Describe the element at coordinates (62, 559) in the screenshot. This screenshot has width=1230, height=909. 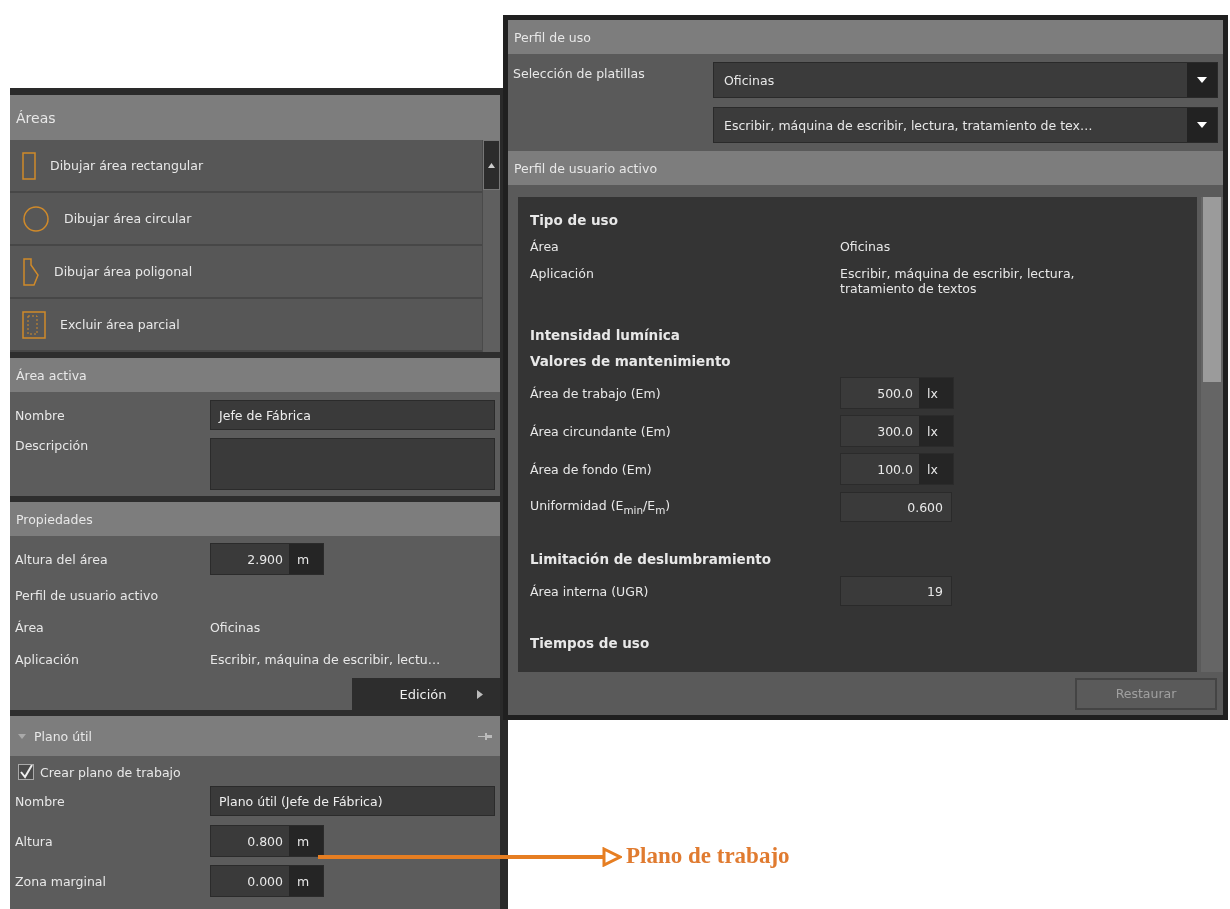
I see `field-label: Altura del área` at that location.